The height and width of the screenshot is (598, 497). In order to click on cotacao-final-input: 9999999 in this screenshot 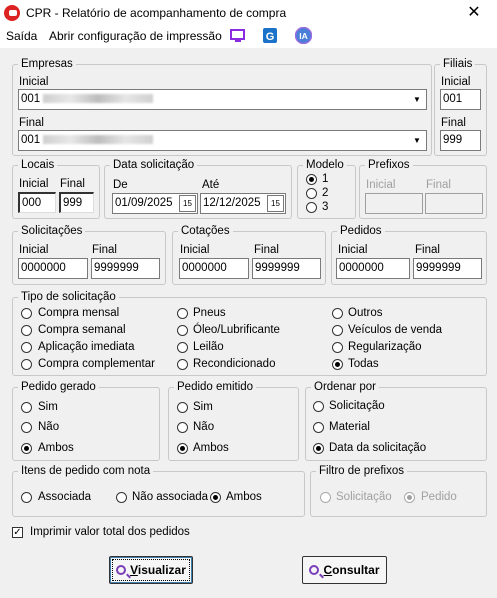, I will do `click(286, 268)`.